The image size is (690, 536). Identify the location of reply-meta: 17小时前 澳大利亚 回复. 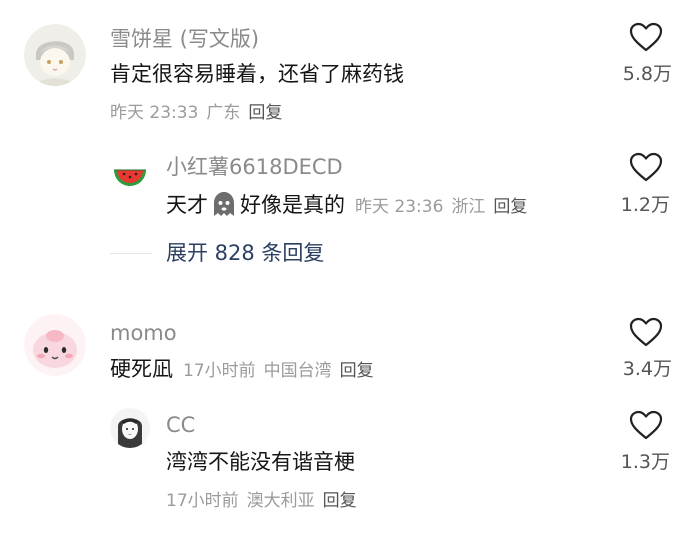
(261, 501).